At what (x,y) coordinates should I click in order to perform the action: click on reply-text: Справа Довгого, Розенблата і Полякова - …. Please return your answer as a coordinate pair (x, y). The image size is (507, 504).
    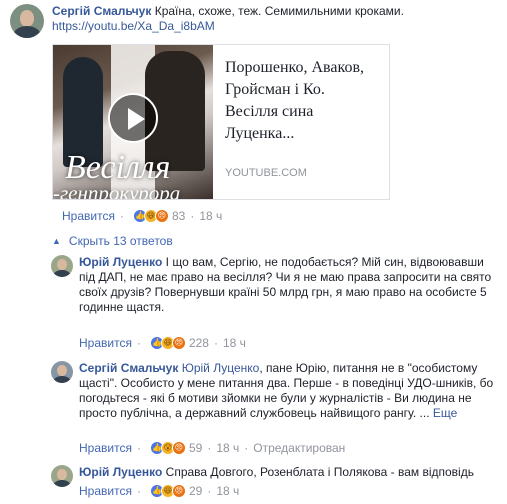
    Looking at the image, I should click on (319, 472).